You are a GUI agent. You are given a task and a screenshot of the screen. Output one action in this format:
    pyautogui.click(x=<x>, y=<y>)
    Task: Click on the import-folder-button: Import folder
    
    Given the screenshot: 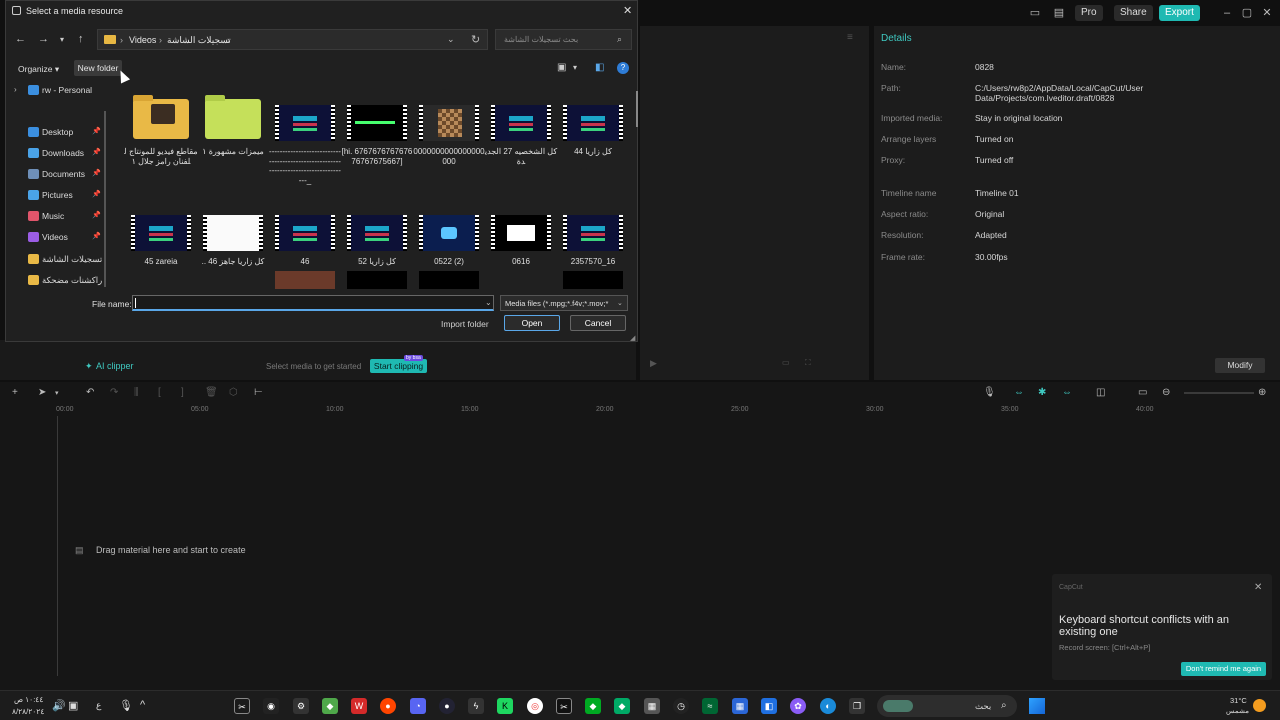 What is the action you would take?
    pyautogui.click(x=465, y=324)
    